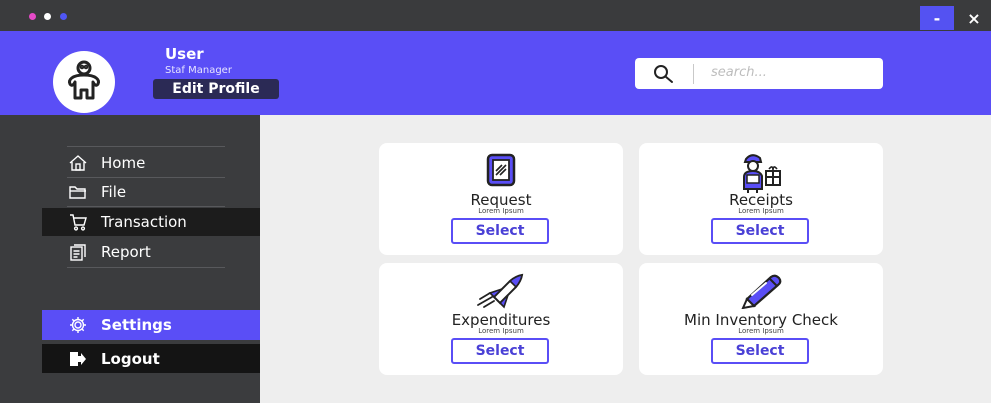  Describe the element at coordinates (500, 291) in the screenshot. I see `rocket-icon` at that location.